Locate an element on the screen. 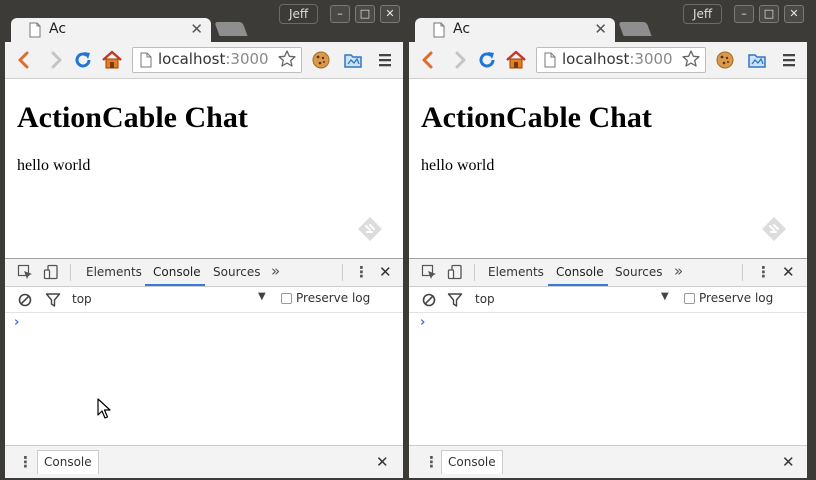 The height and width of the screenshot is (480, 816). title-bar: Ac ✕ Jeff – □ ✕ is located at coordinates (608, 21).